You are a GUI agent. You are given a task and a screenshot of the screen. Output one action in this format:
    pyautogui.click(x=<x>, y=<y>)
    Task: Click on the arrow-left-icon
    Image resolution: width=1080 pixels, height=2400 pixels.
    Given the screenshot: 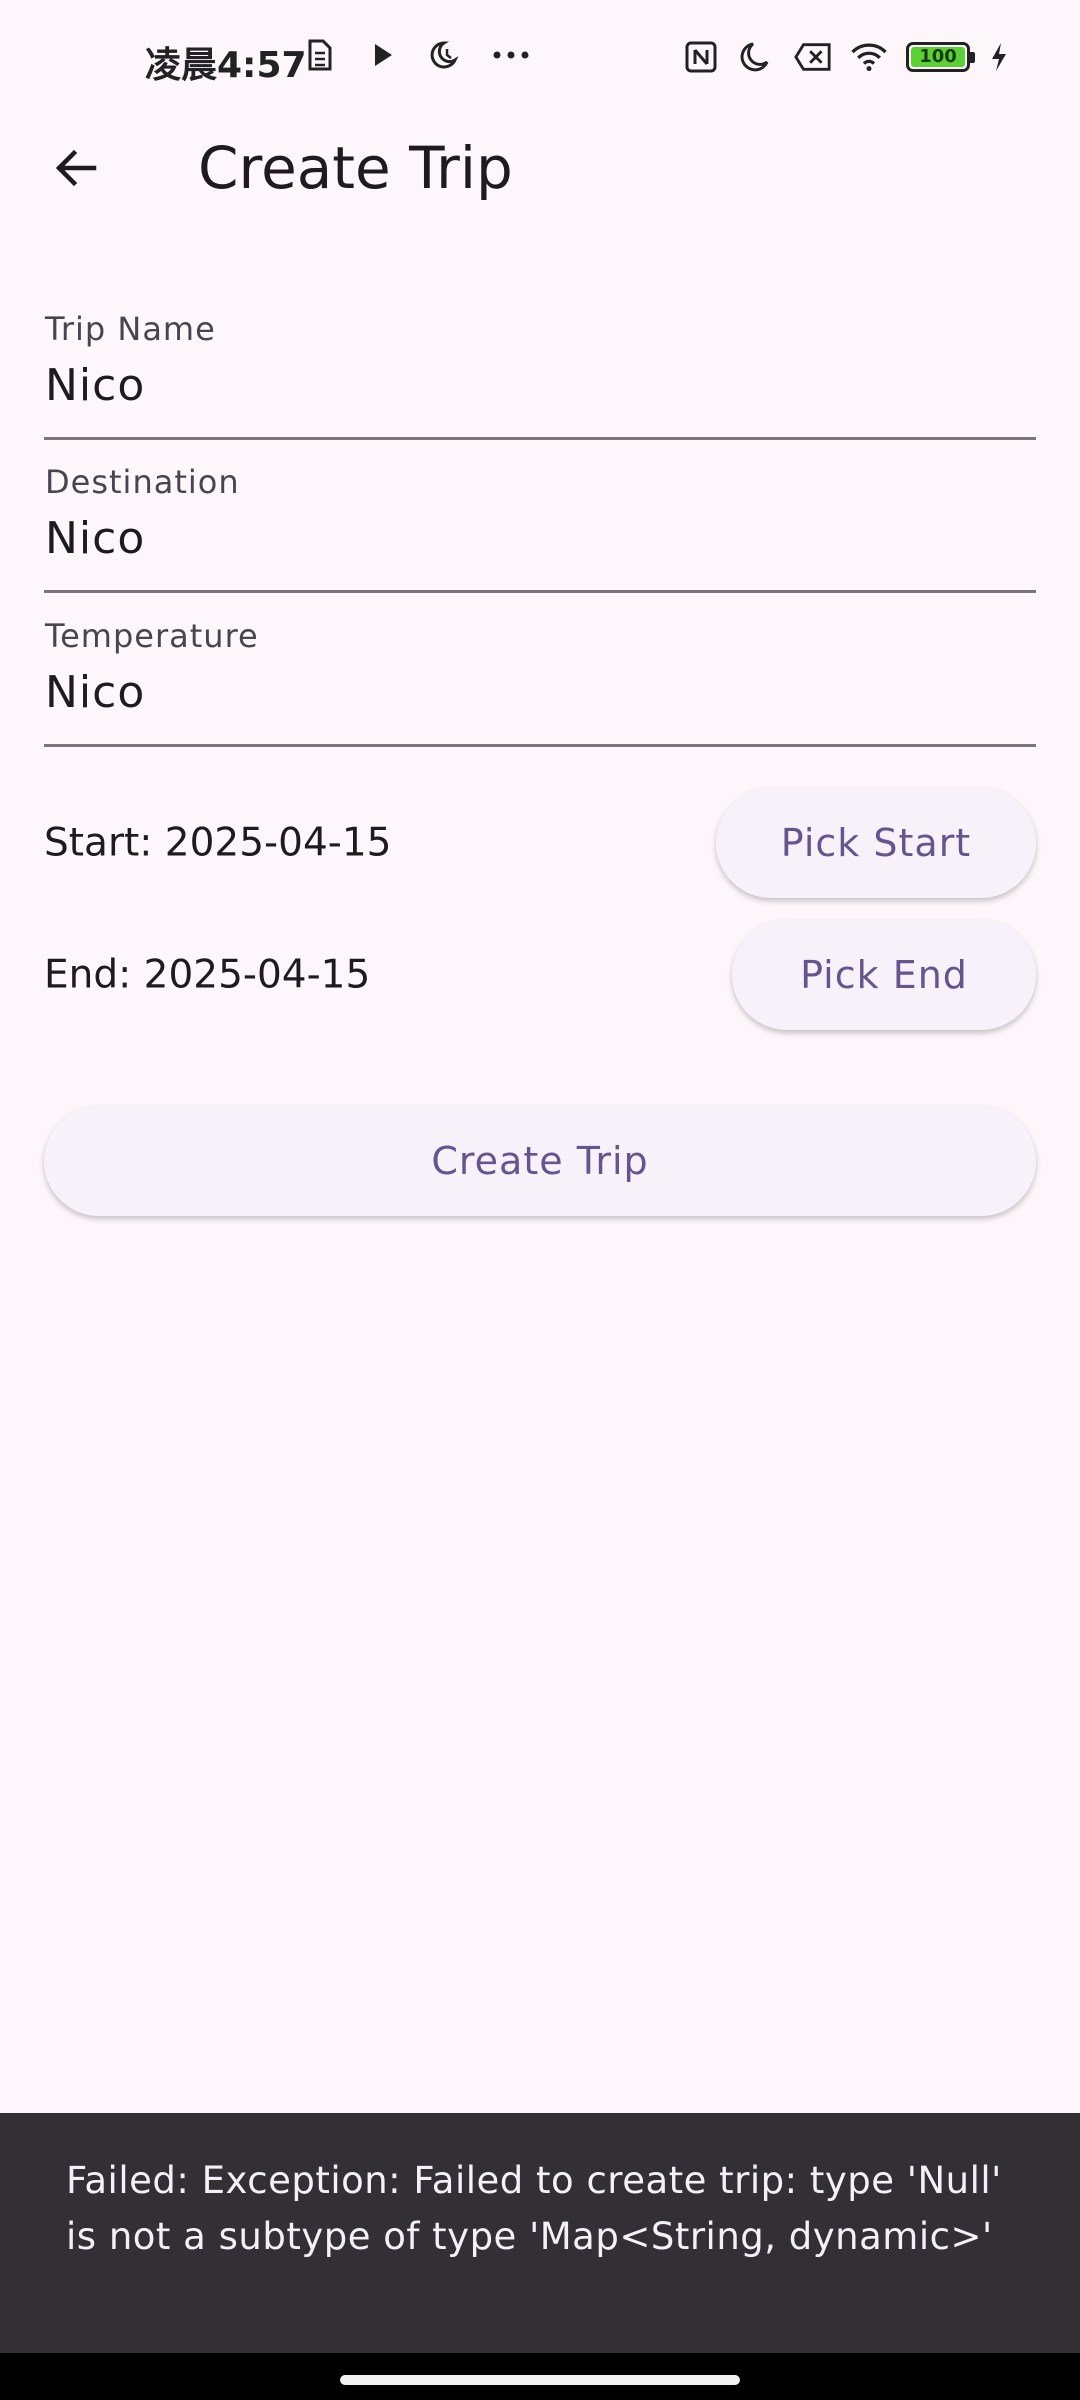 What is the action you would take?
    pyautogui.click(x=76, y=170)
    